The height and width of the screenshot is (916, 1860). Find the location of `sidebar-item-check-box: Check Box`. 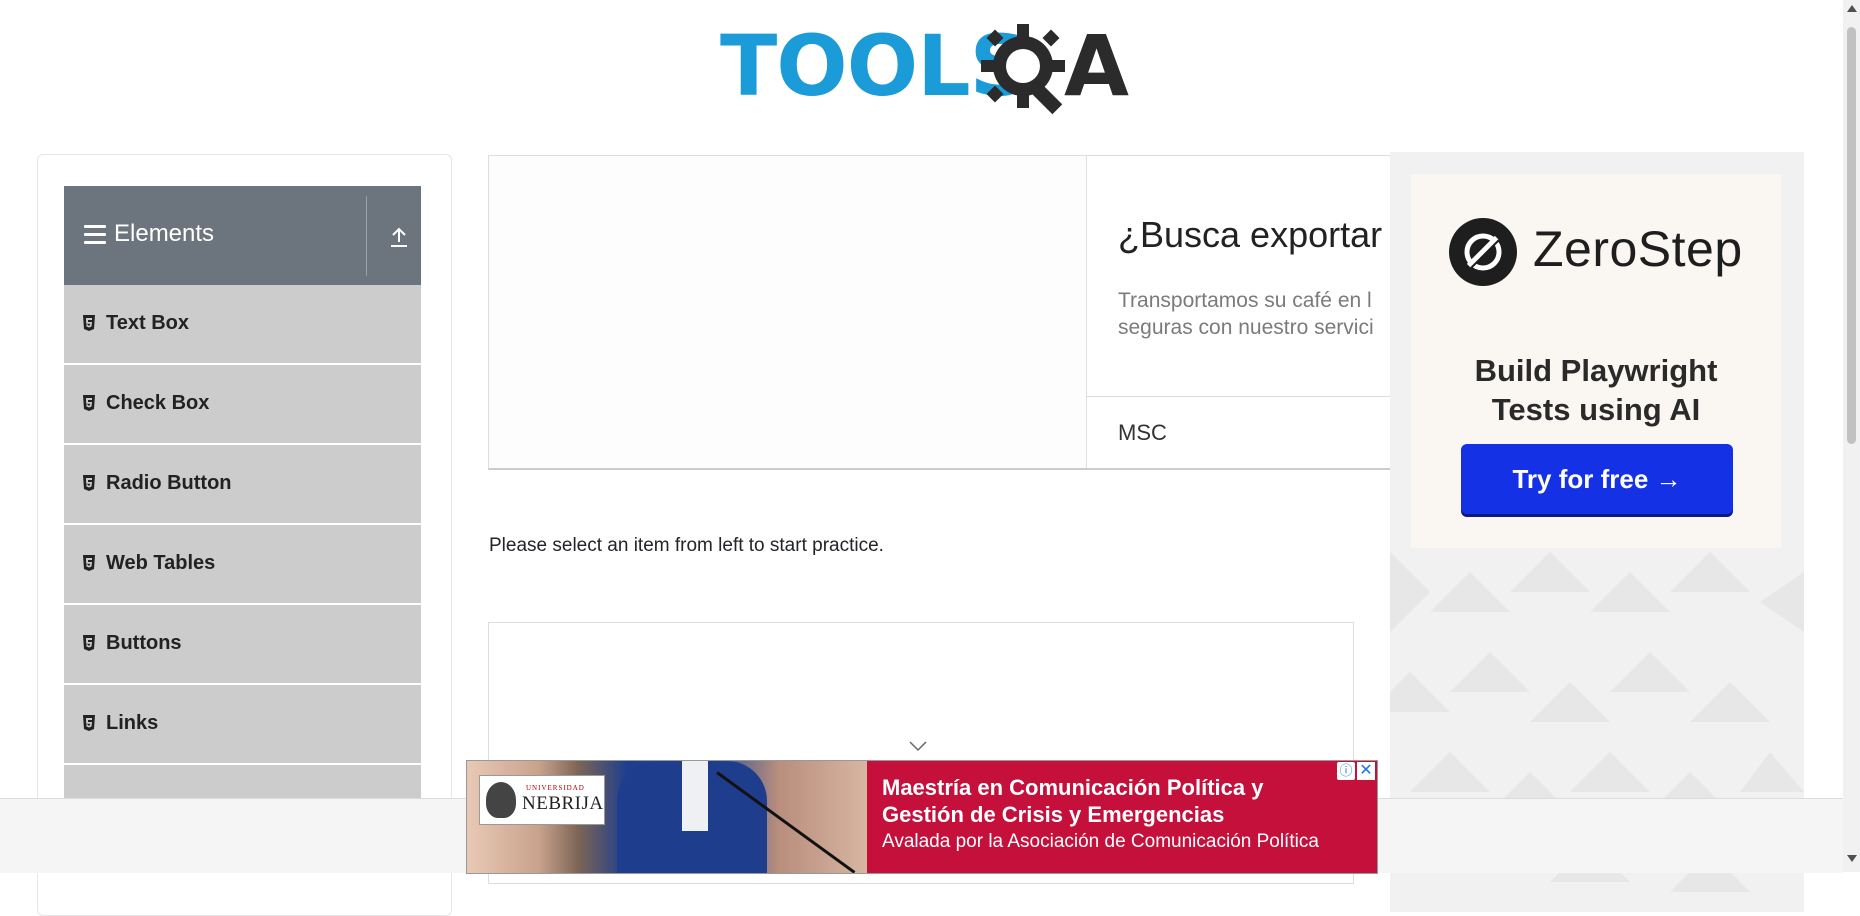

sidebar-item-check-box: Check Box is located at coordinates (242, 405).